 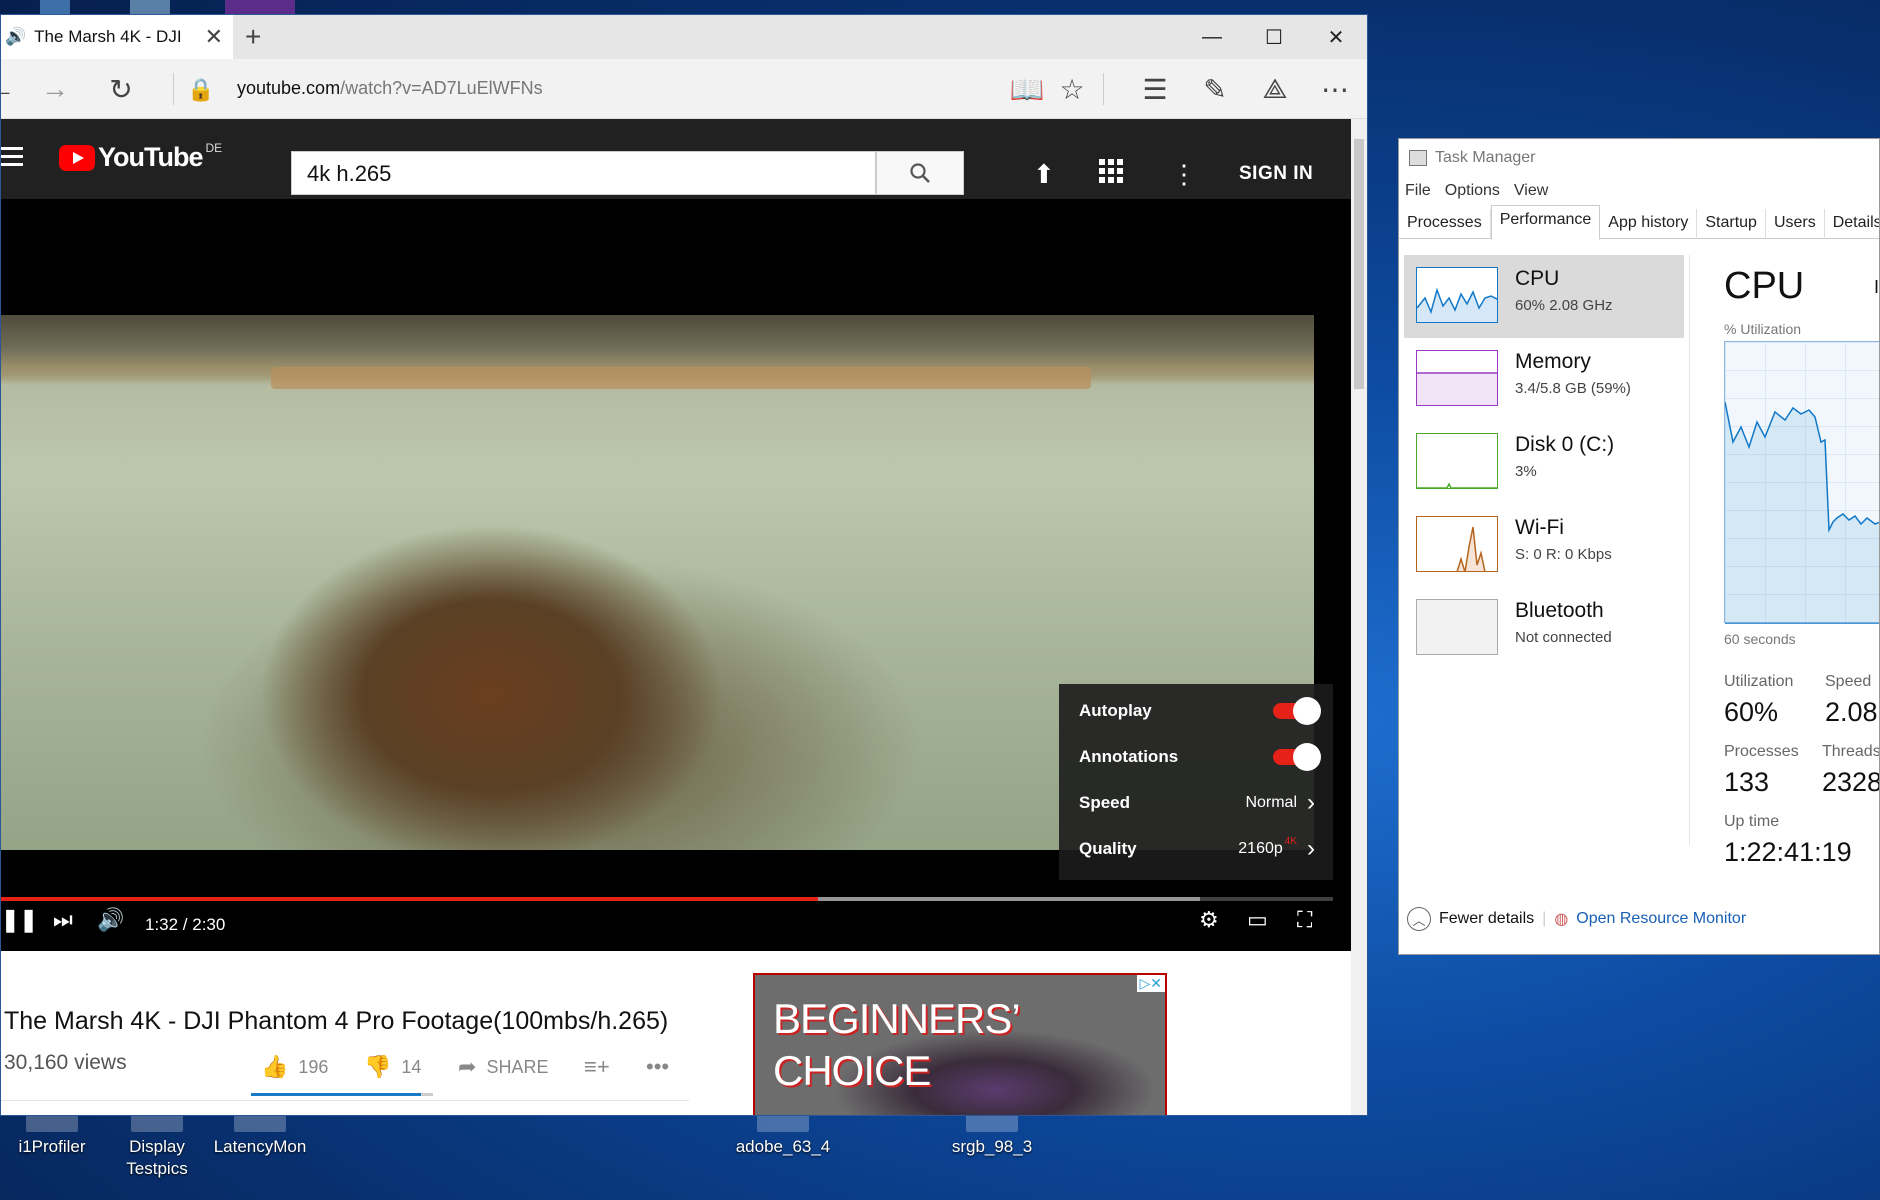 I want to click on search-input: 4k h.265, so click(x=583, y=173).